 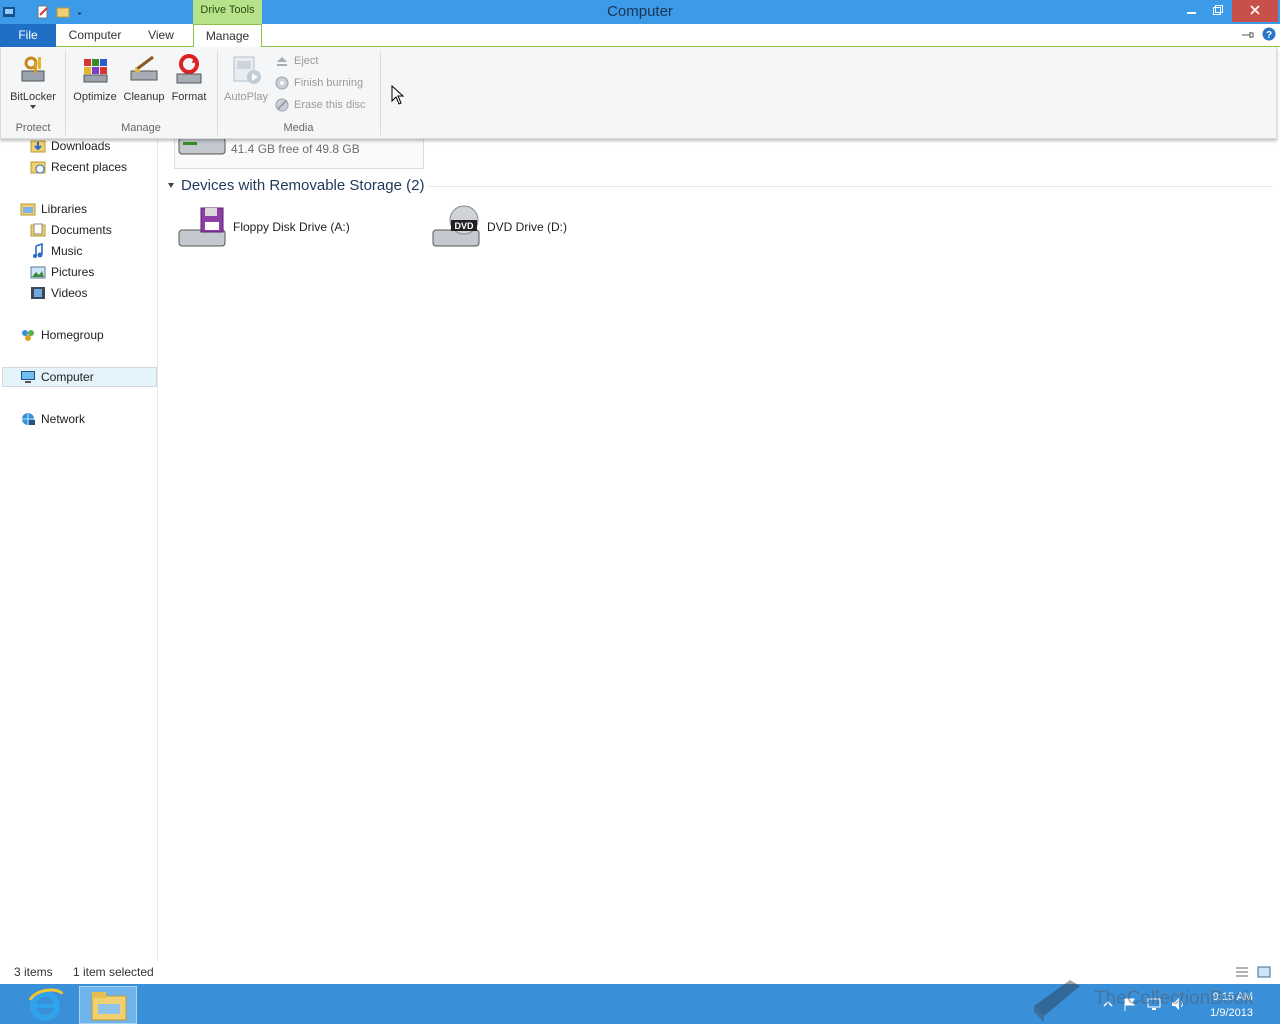 What do you see at coordinates (189, 97) in the screenshot?
I see `format-label: Format` at bounding box center [189, 97].